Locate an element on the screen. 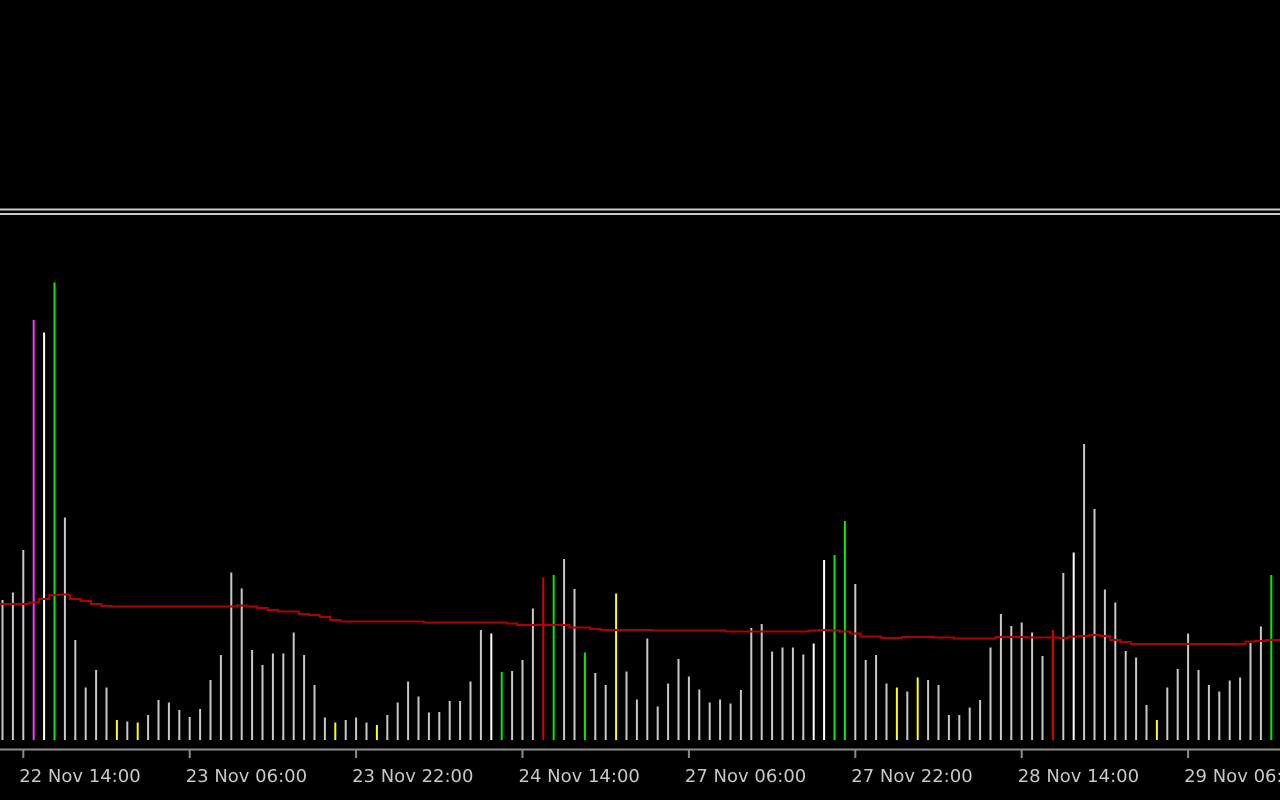  moving-average-series is located at coordinates (640, 619).